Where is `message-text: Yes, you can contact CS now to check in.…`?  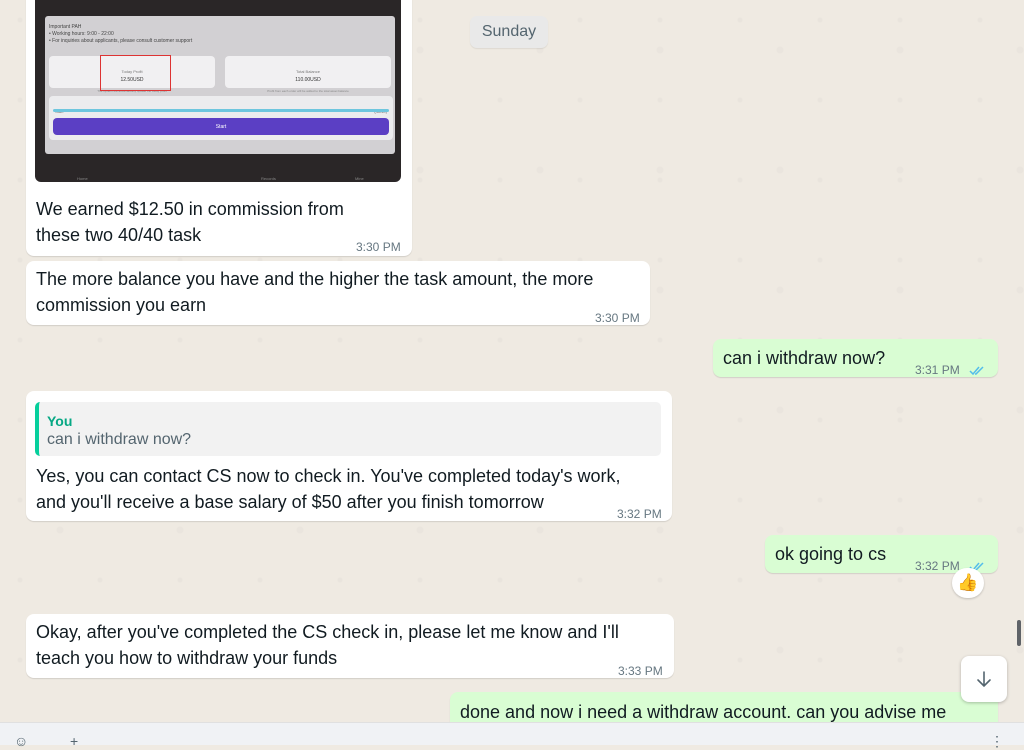
message-text: Yes, you can contact CS now to check in.… is located at coordinates (328, 489).